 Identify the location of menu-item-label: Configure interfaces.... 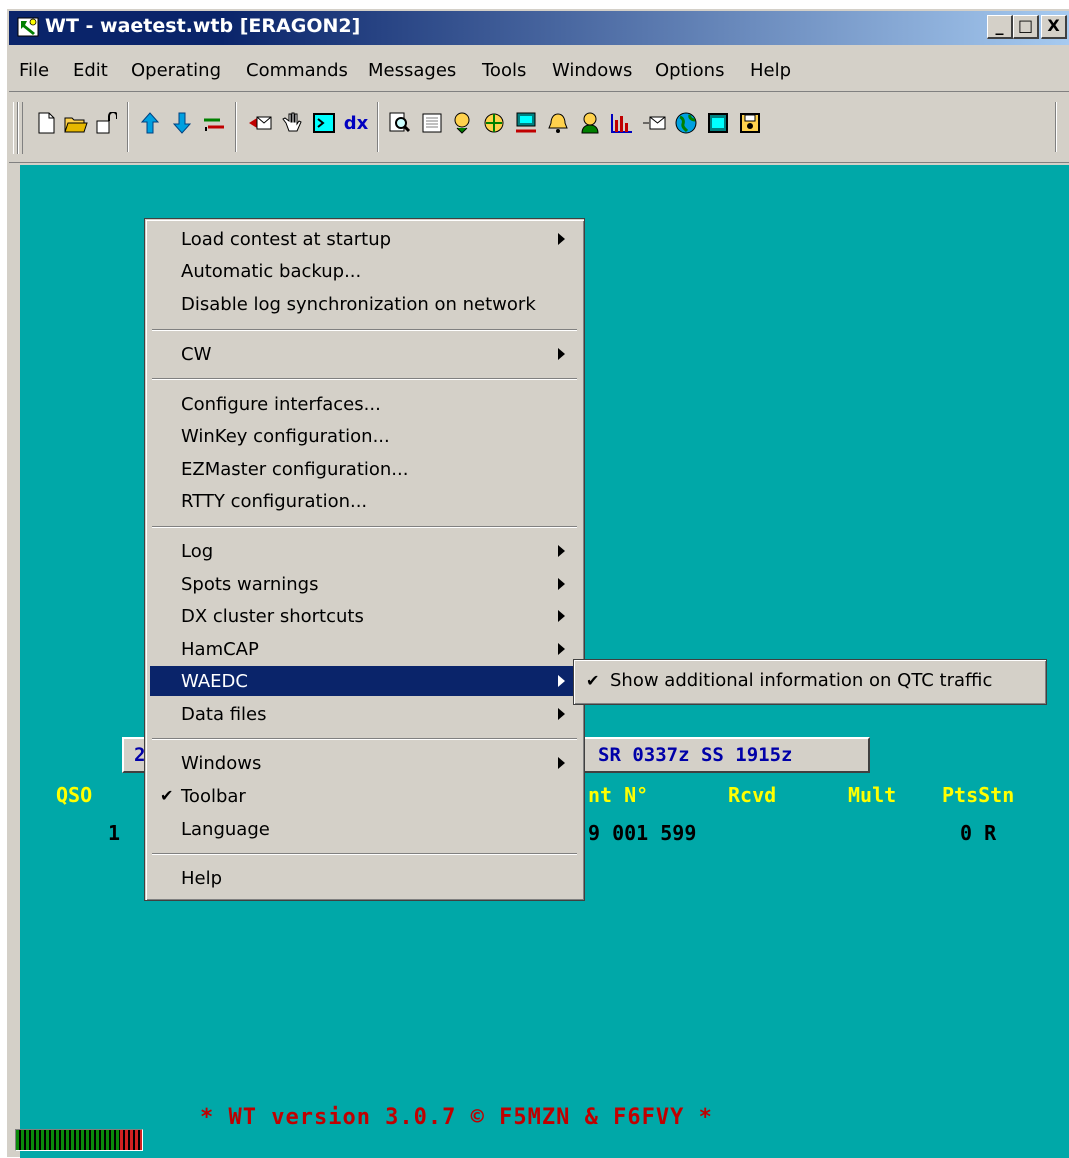
(281, 404).